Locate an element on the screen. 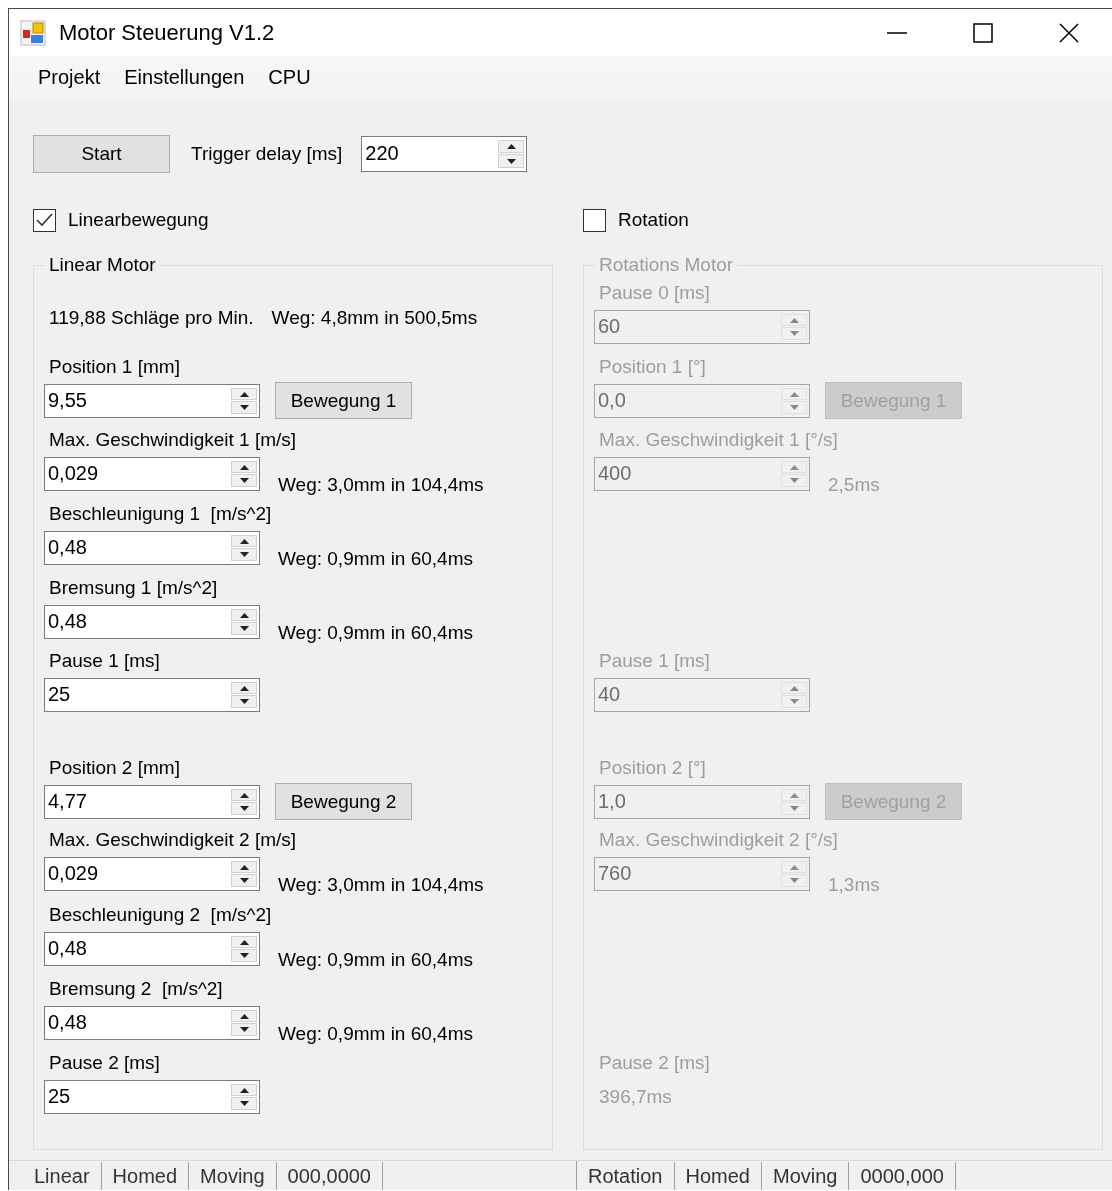  checkbox-label: Rotation is located at coordinates (653, 220).